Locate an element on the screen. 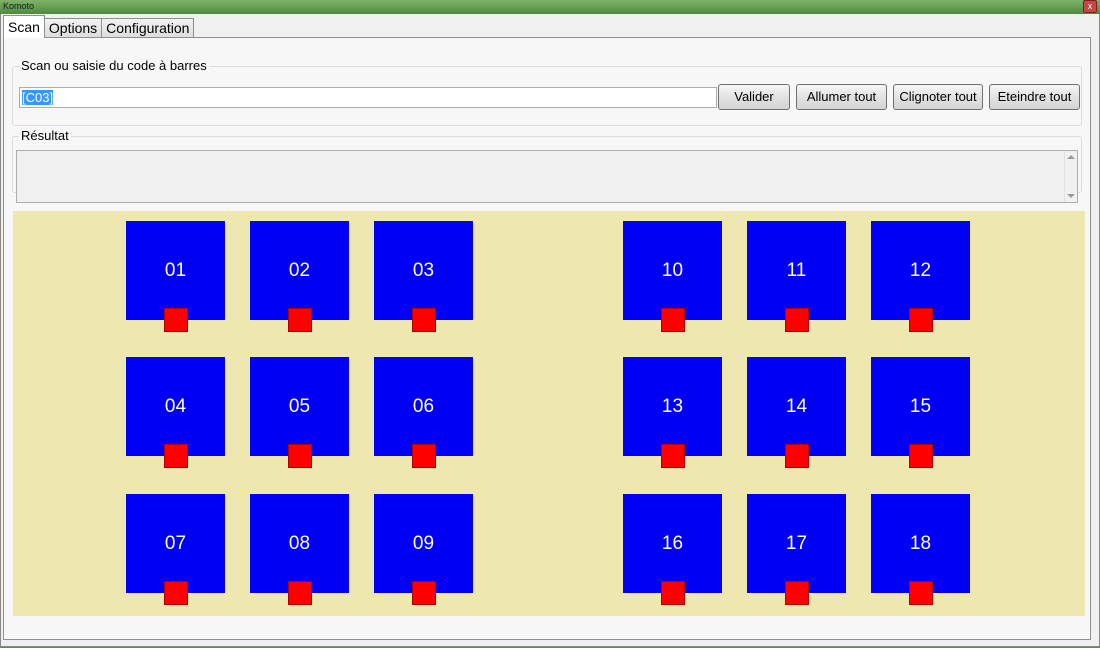 This screenshot has height=648, width=1100. blink-all-button: Clignoter tout is located at coordinates (938, 97).